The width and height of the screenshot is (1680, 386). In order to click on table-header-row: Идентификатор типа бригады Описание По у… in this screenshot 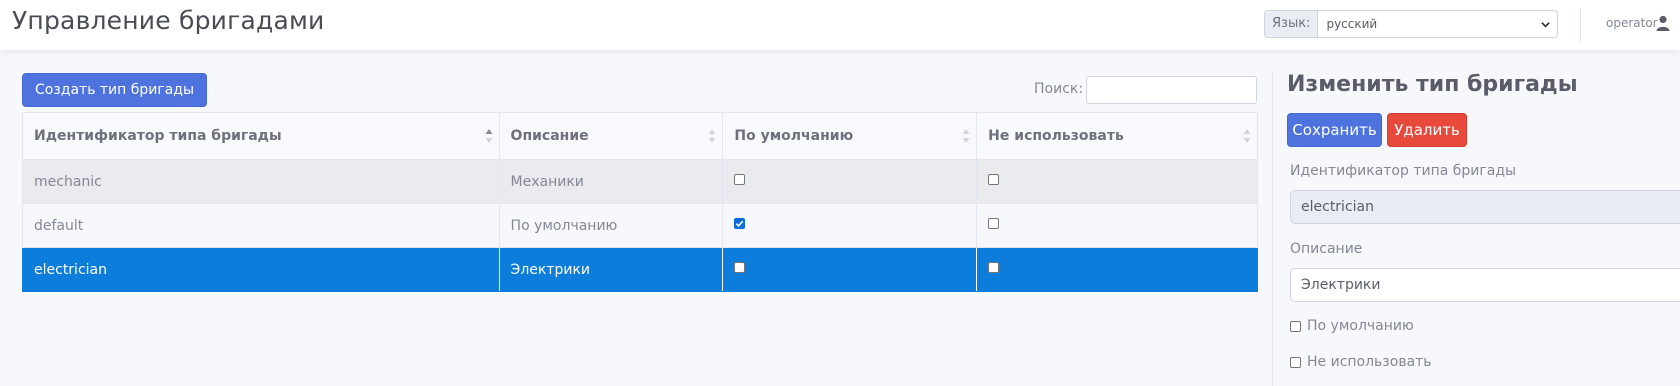, I will do `click(640, 136)`.